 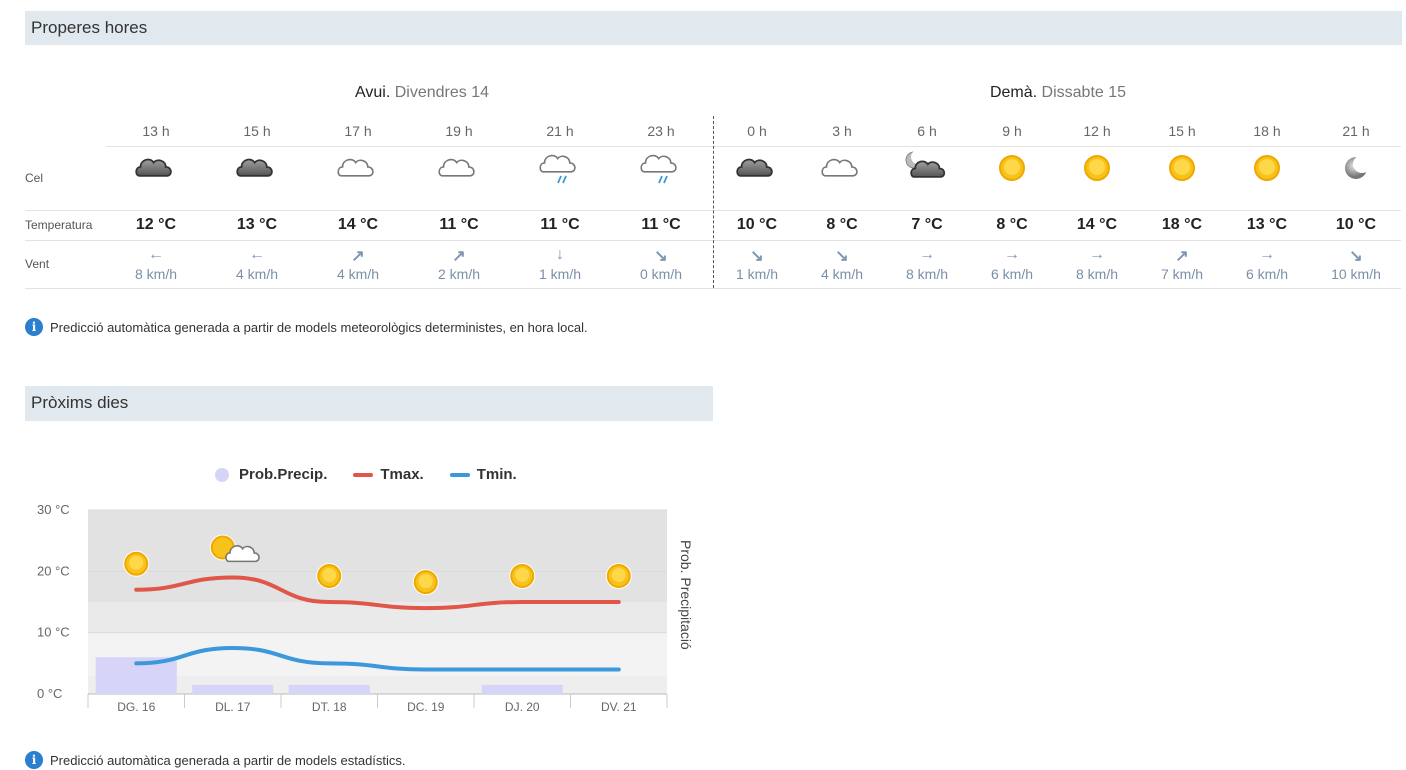 I want to click on plot-band, so click(x=377, y=556).